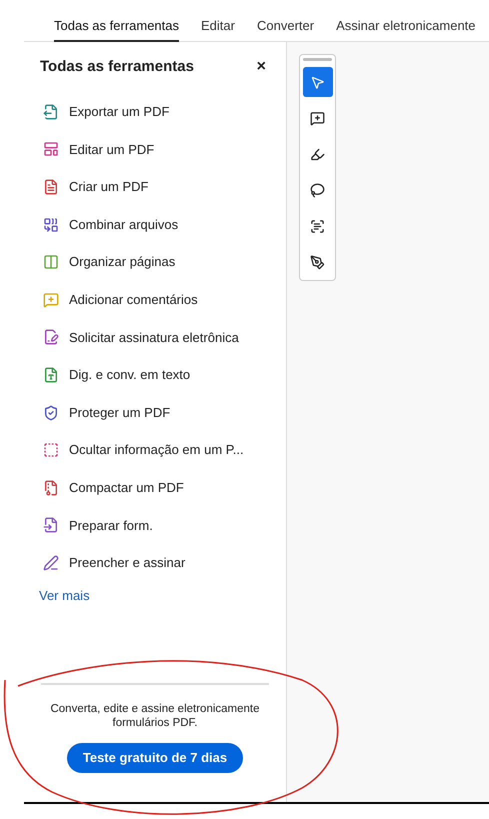  I want to click on tool-list-item: Combinar arquivos, so click(155, 225).